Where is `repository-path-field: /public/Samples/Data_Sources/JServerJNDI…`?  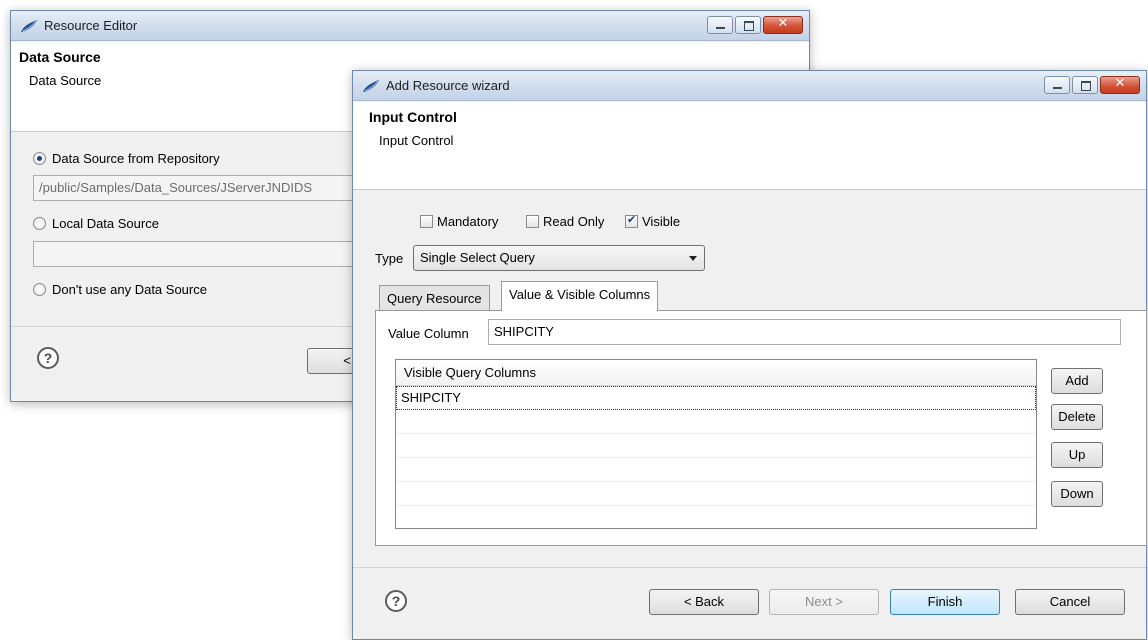 repository-path-field: /public/Samples/Data_Sources/JServerJNDI… is located at coordinates (198, 188).